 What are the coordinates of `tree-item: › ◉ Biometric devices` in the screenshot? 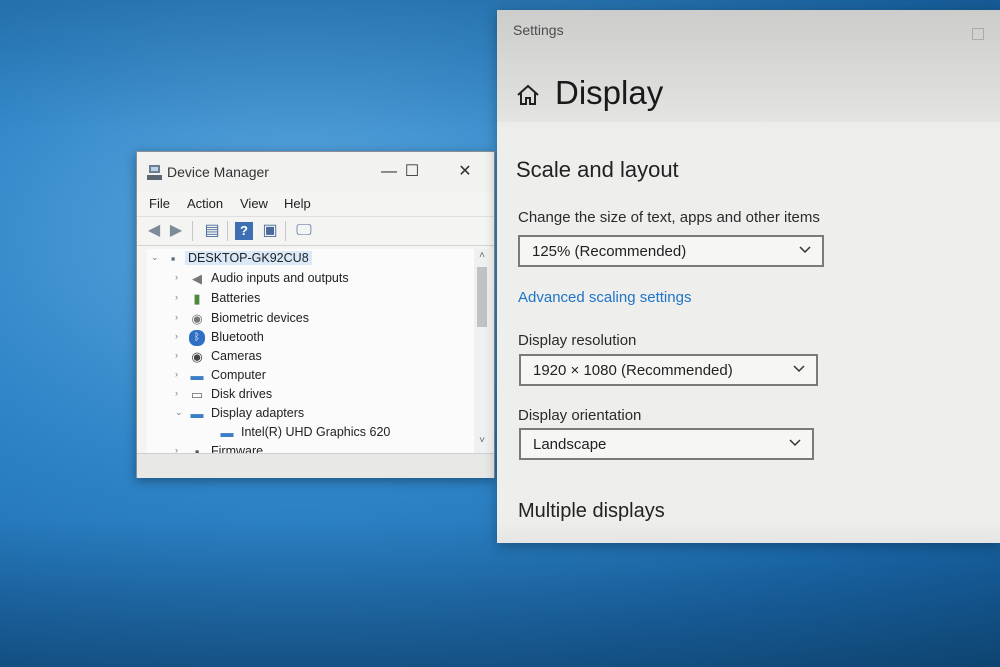 It's located at (320, 319).